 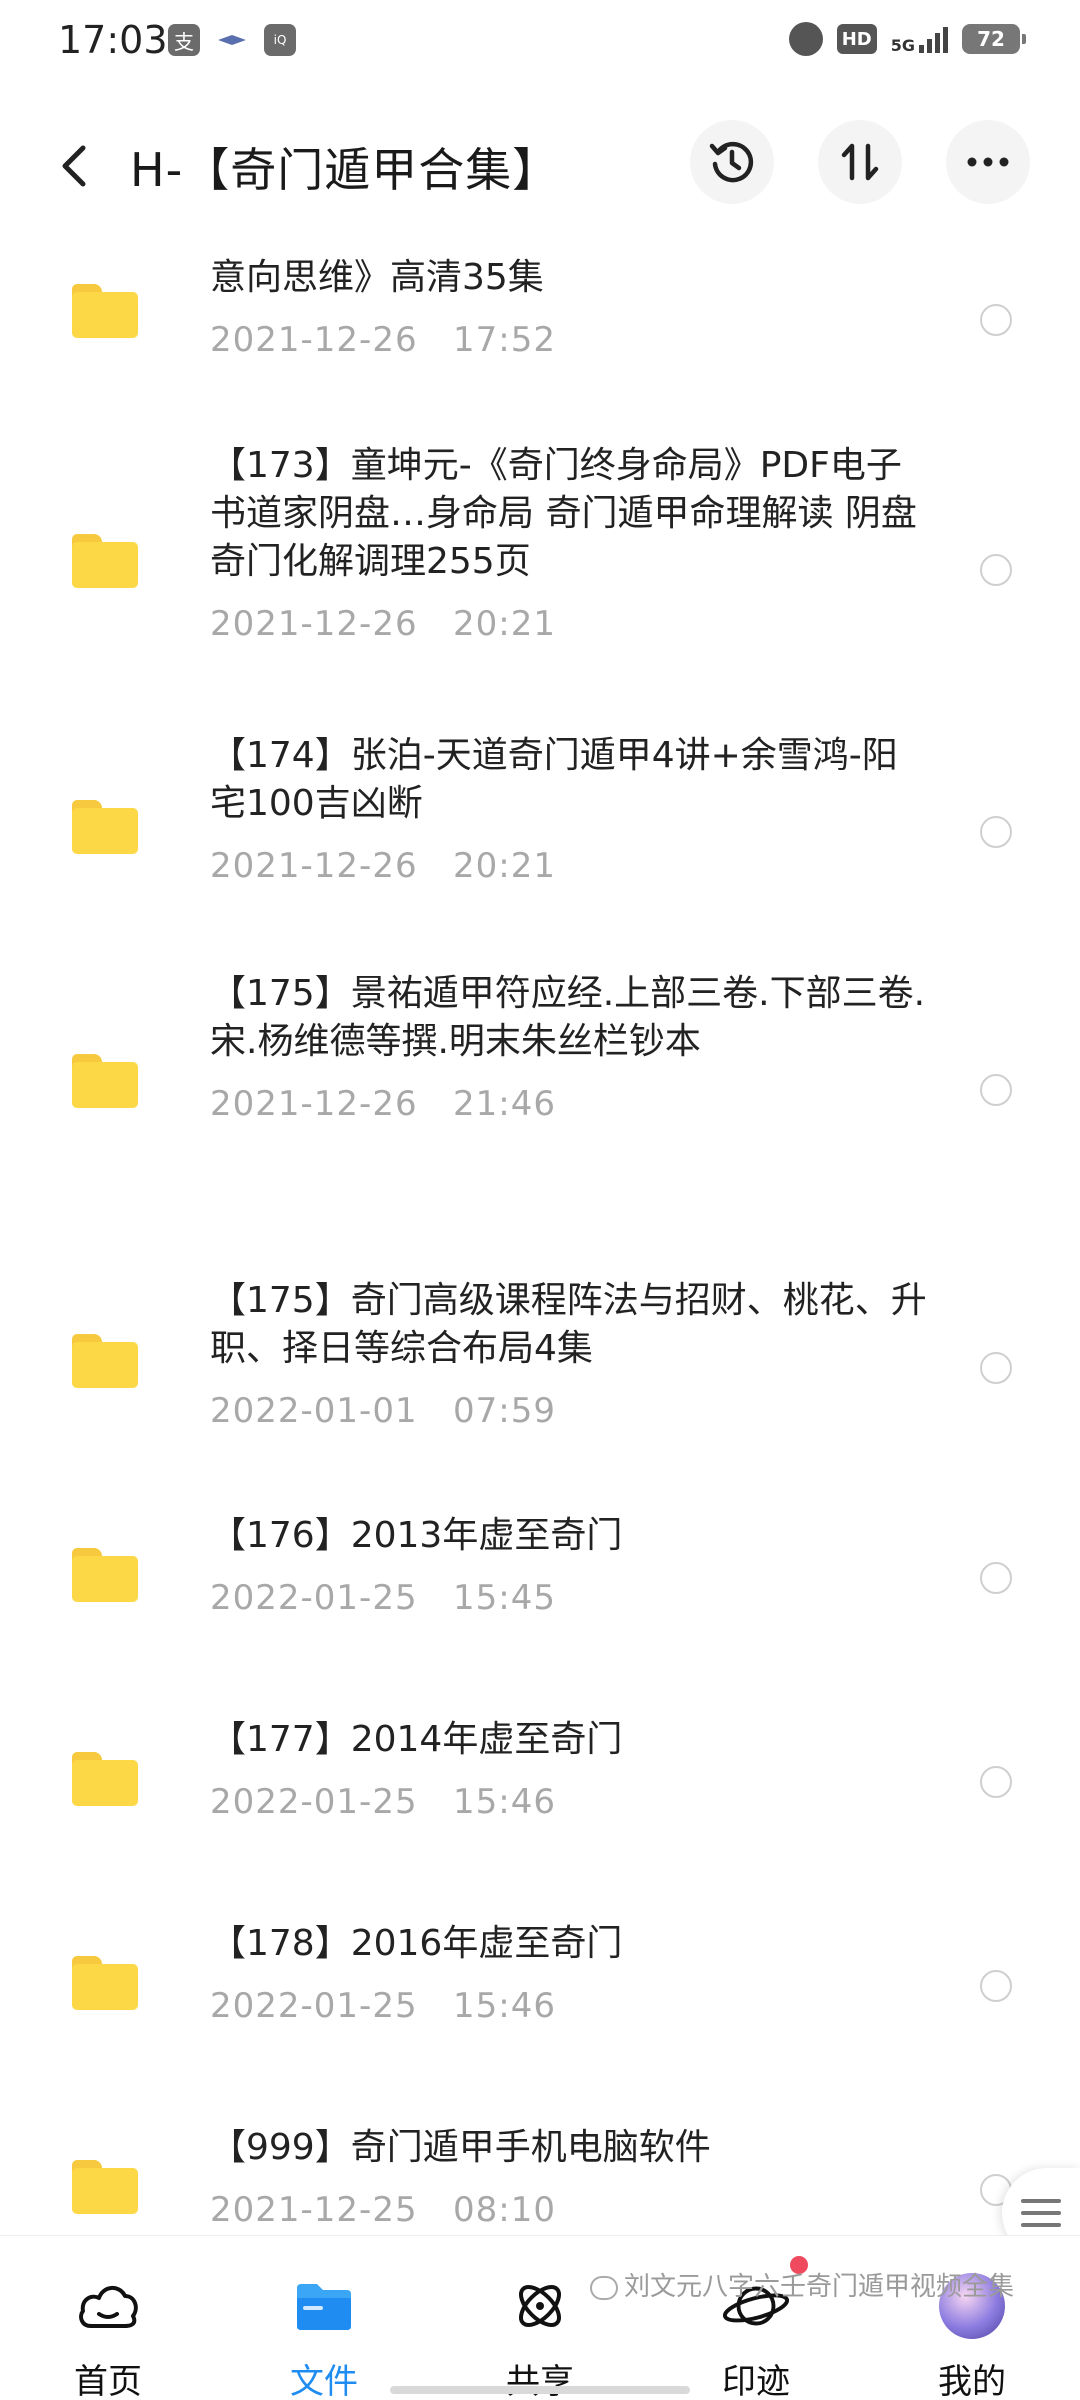 What do you see at coordinates (919, 40) in the screenshot?
I see `signal-icon: 5G` at bounding box center [919, 40].